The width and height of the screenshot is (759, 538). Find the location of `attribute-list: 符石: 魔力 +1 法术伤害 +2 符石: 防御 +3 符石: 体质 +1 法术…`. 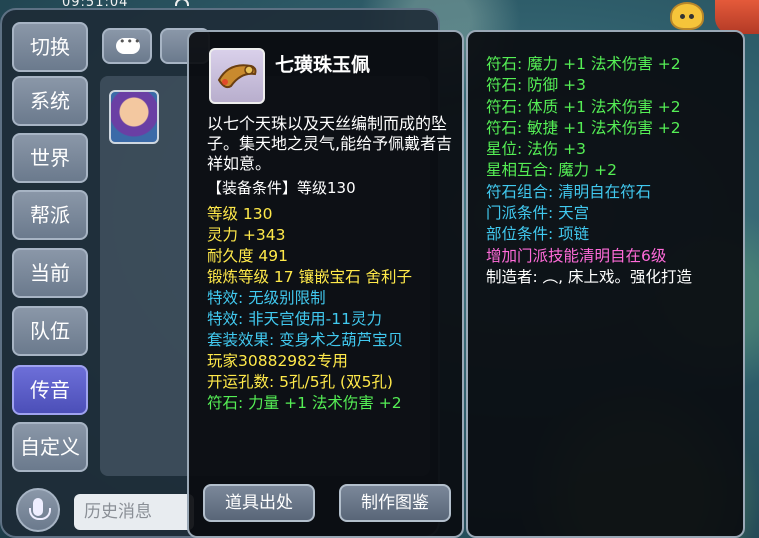

attribute-list: 符石: 魔力 +1 法术伤害 +2 符石: 防御 +3 符石: 体质 +1 法术… is located at coordinates (613, 171).